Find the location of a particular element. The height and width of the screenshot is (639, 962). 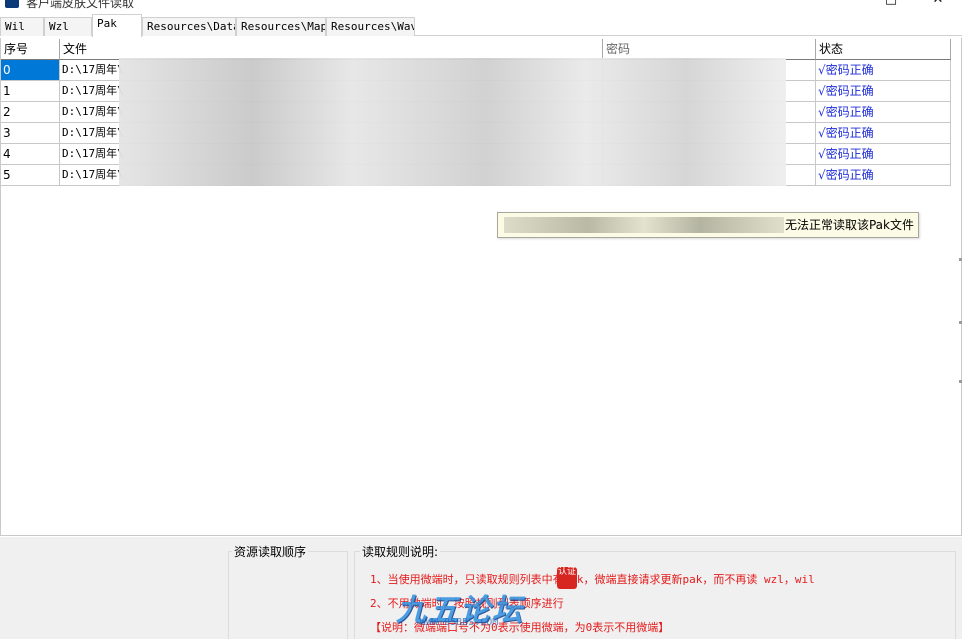

read-order-group is located at coordinates (288, 595).